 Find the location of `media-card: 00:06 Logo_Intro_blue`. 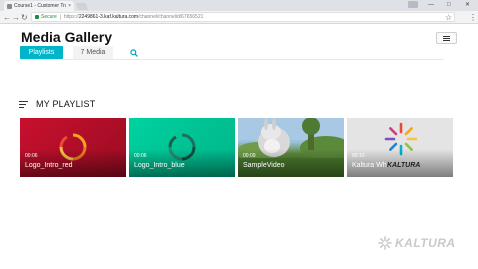

media-card: 00:06 Logo_Intro_blue is located at coordinates (182, 147).